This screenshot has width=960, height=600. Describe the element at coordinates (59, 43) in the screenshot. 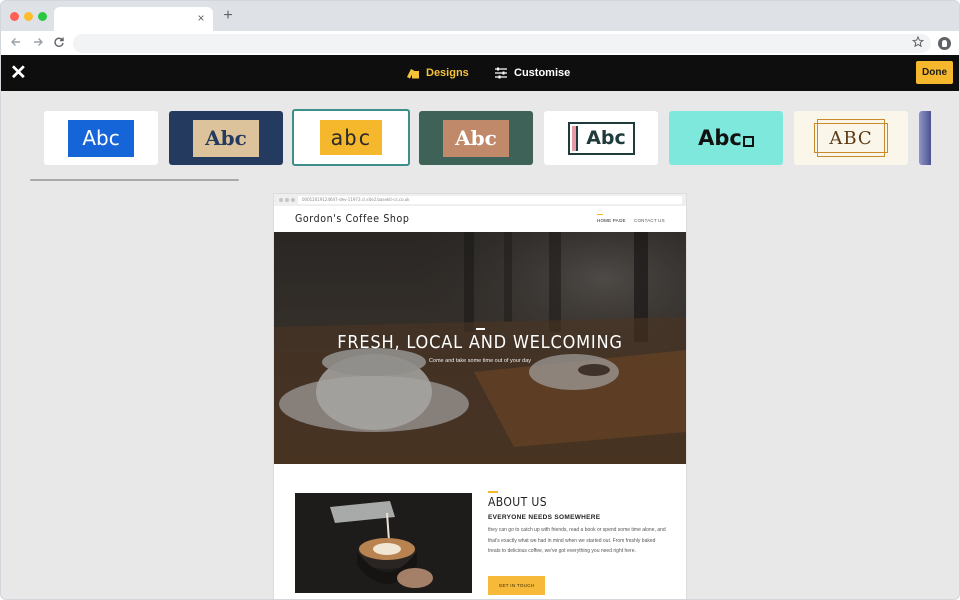

I see `reload-icon` at that location.